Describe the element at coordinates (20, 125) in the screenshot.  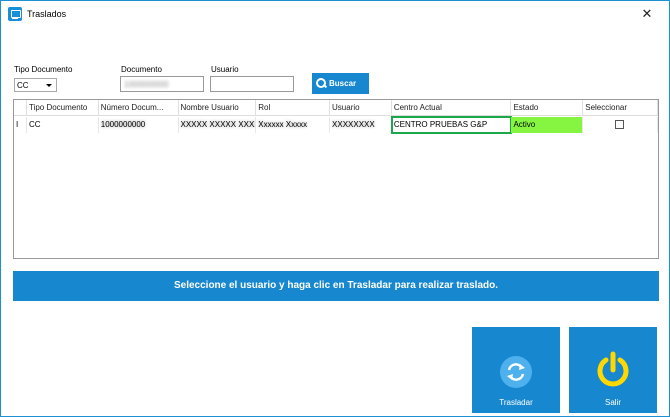
I see `row-marker: I` at that location.